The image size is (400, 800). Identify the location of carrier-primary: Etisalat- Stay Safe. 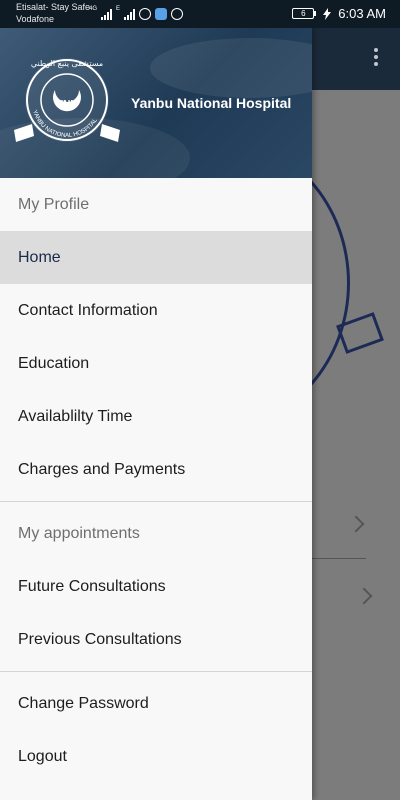
(53, 7).